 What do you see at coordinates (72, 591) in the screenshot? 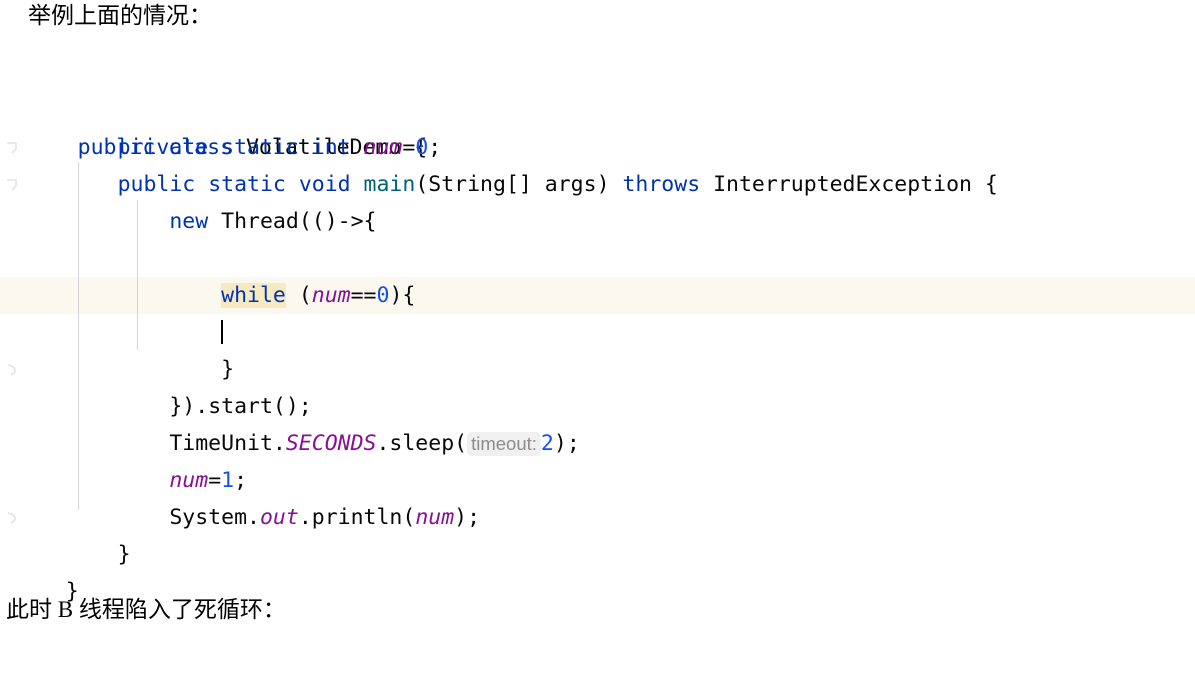
I see `code-token-punctuation: }` at bounding box center [72, 591].